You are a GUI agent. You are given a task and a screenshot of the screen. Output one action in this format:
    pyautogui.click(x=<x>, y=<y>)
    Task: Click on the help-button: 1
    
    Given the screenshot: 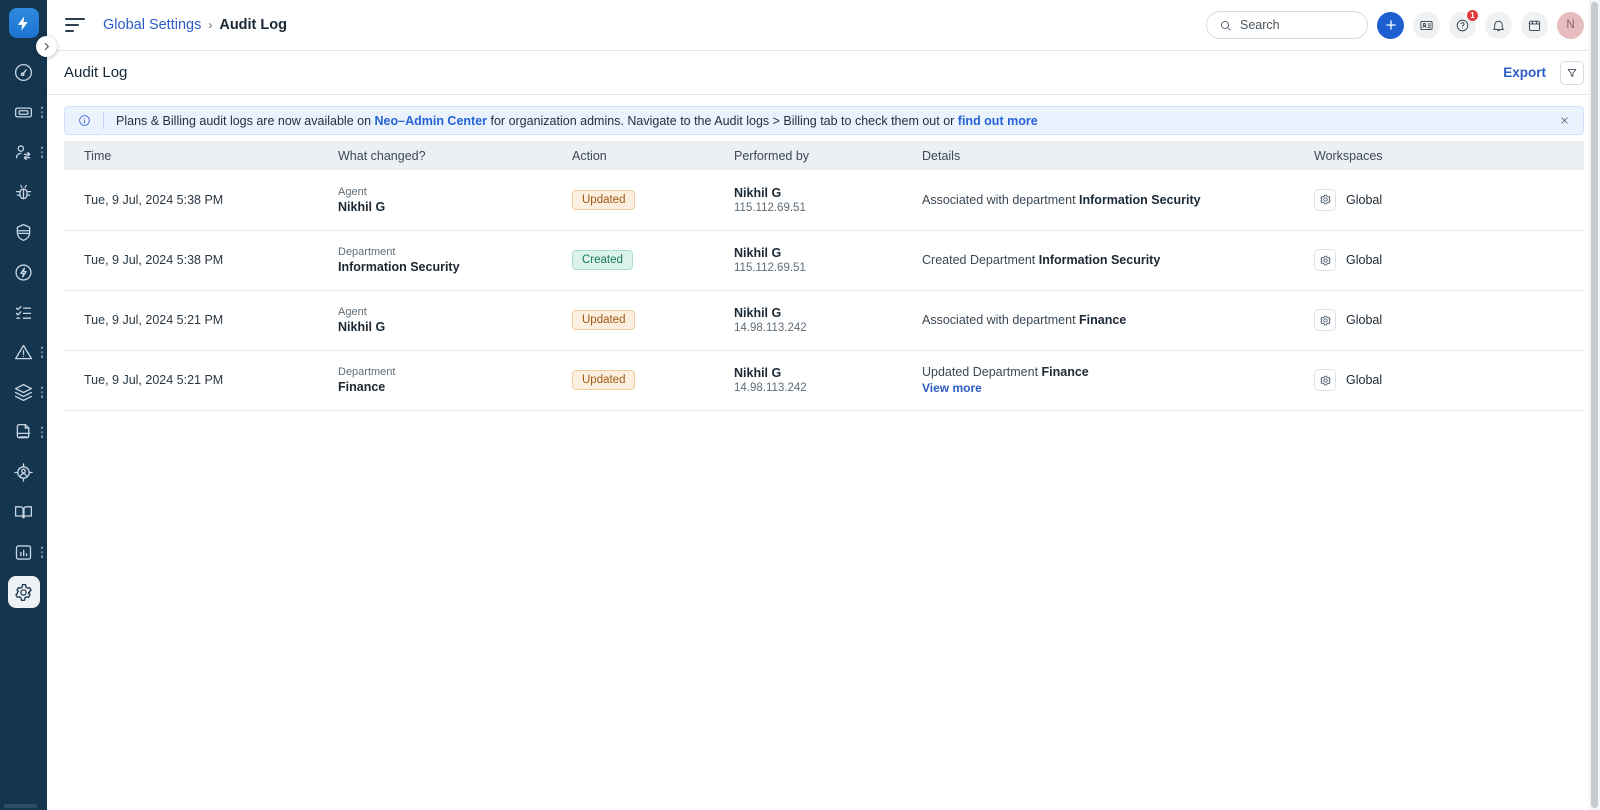 What is the action you would take?
    pyautogui.click(x=1464, y=23)
    